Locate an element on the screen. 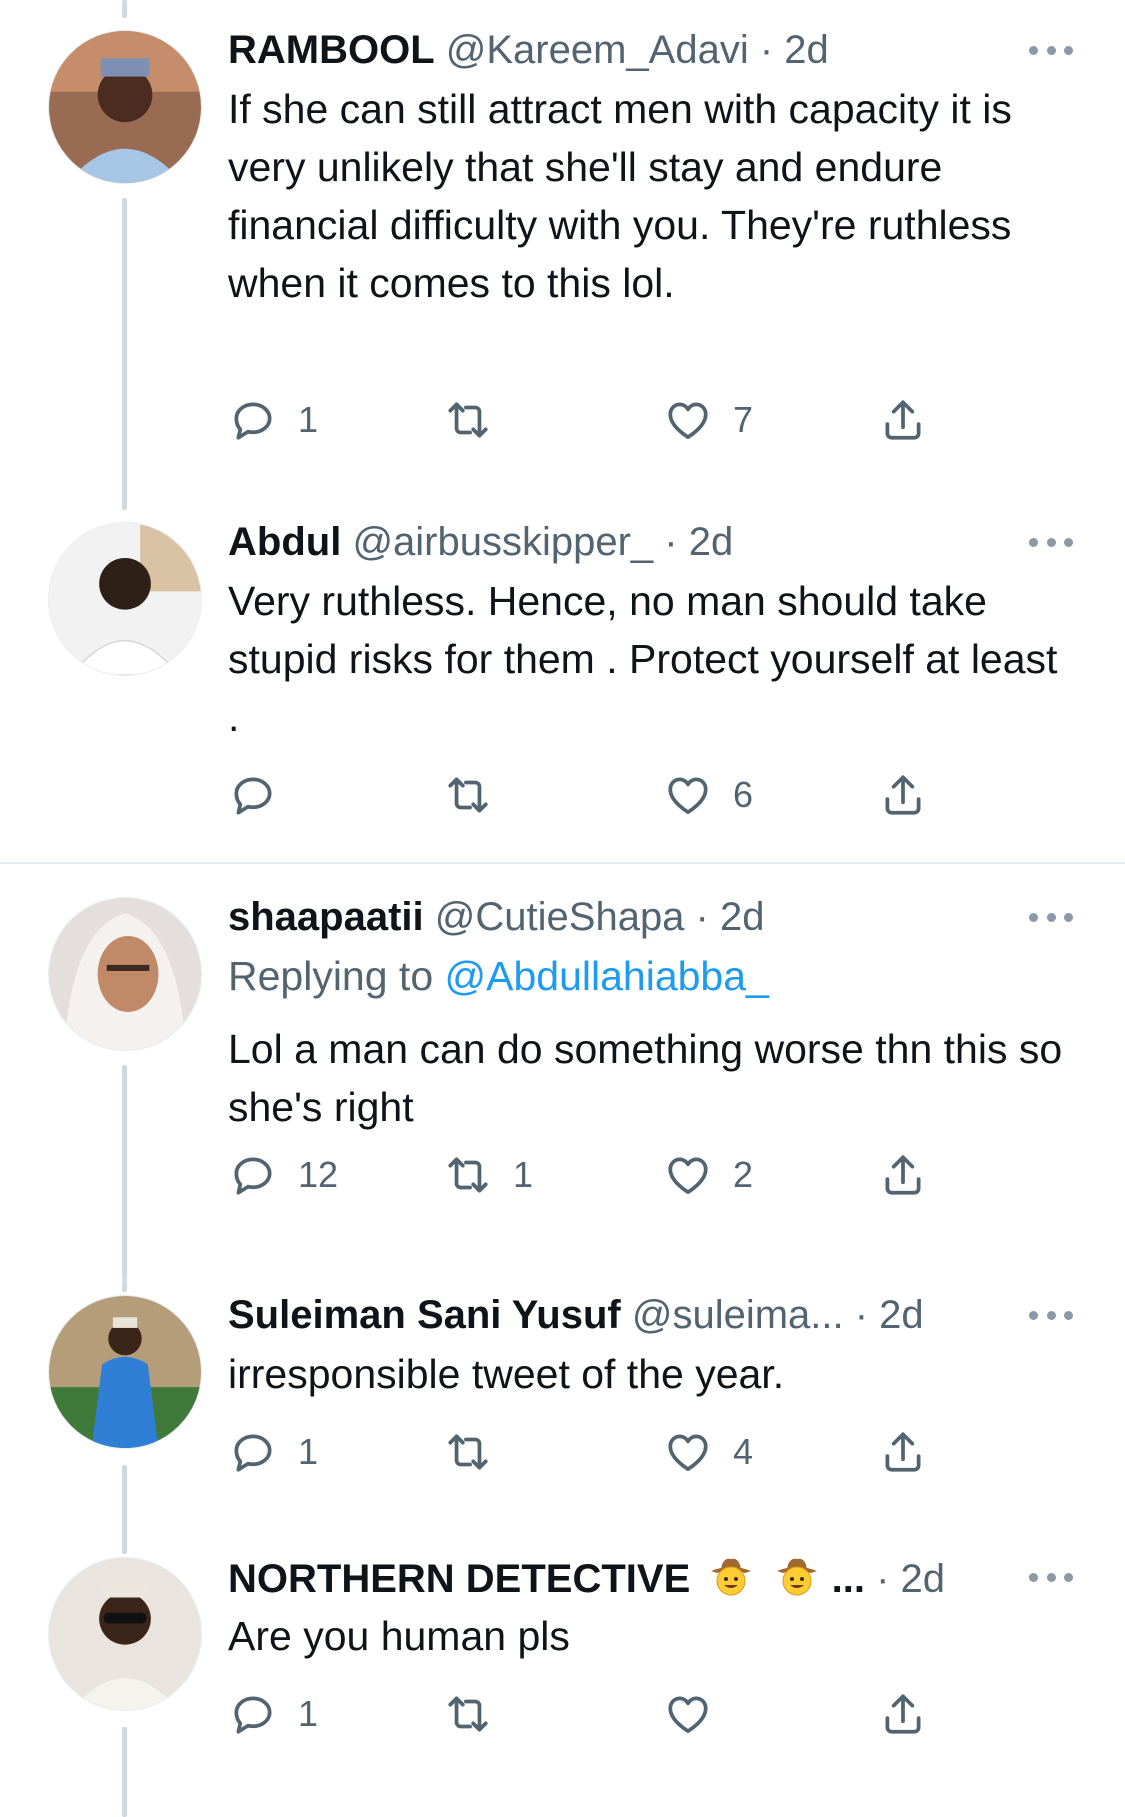  like-count: 4 is located at coordinates (743, 1451).